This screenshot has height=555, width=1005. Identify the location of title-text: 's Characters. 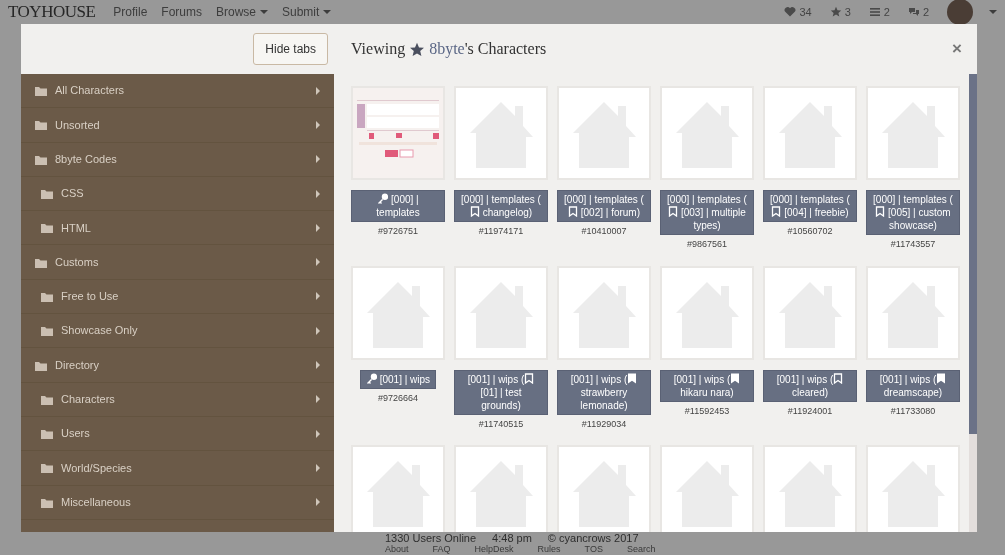
(505, 48).